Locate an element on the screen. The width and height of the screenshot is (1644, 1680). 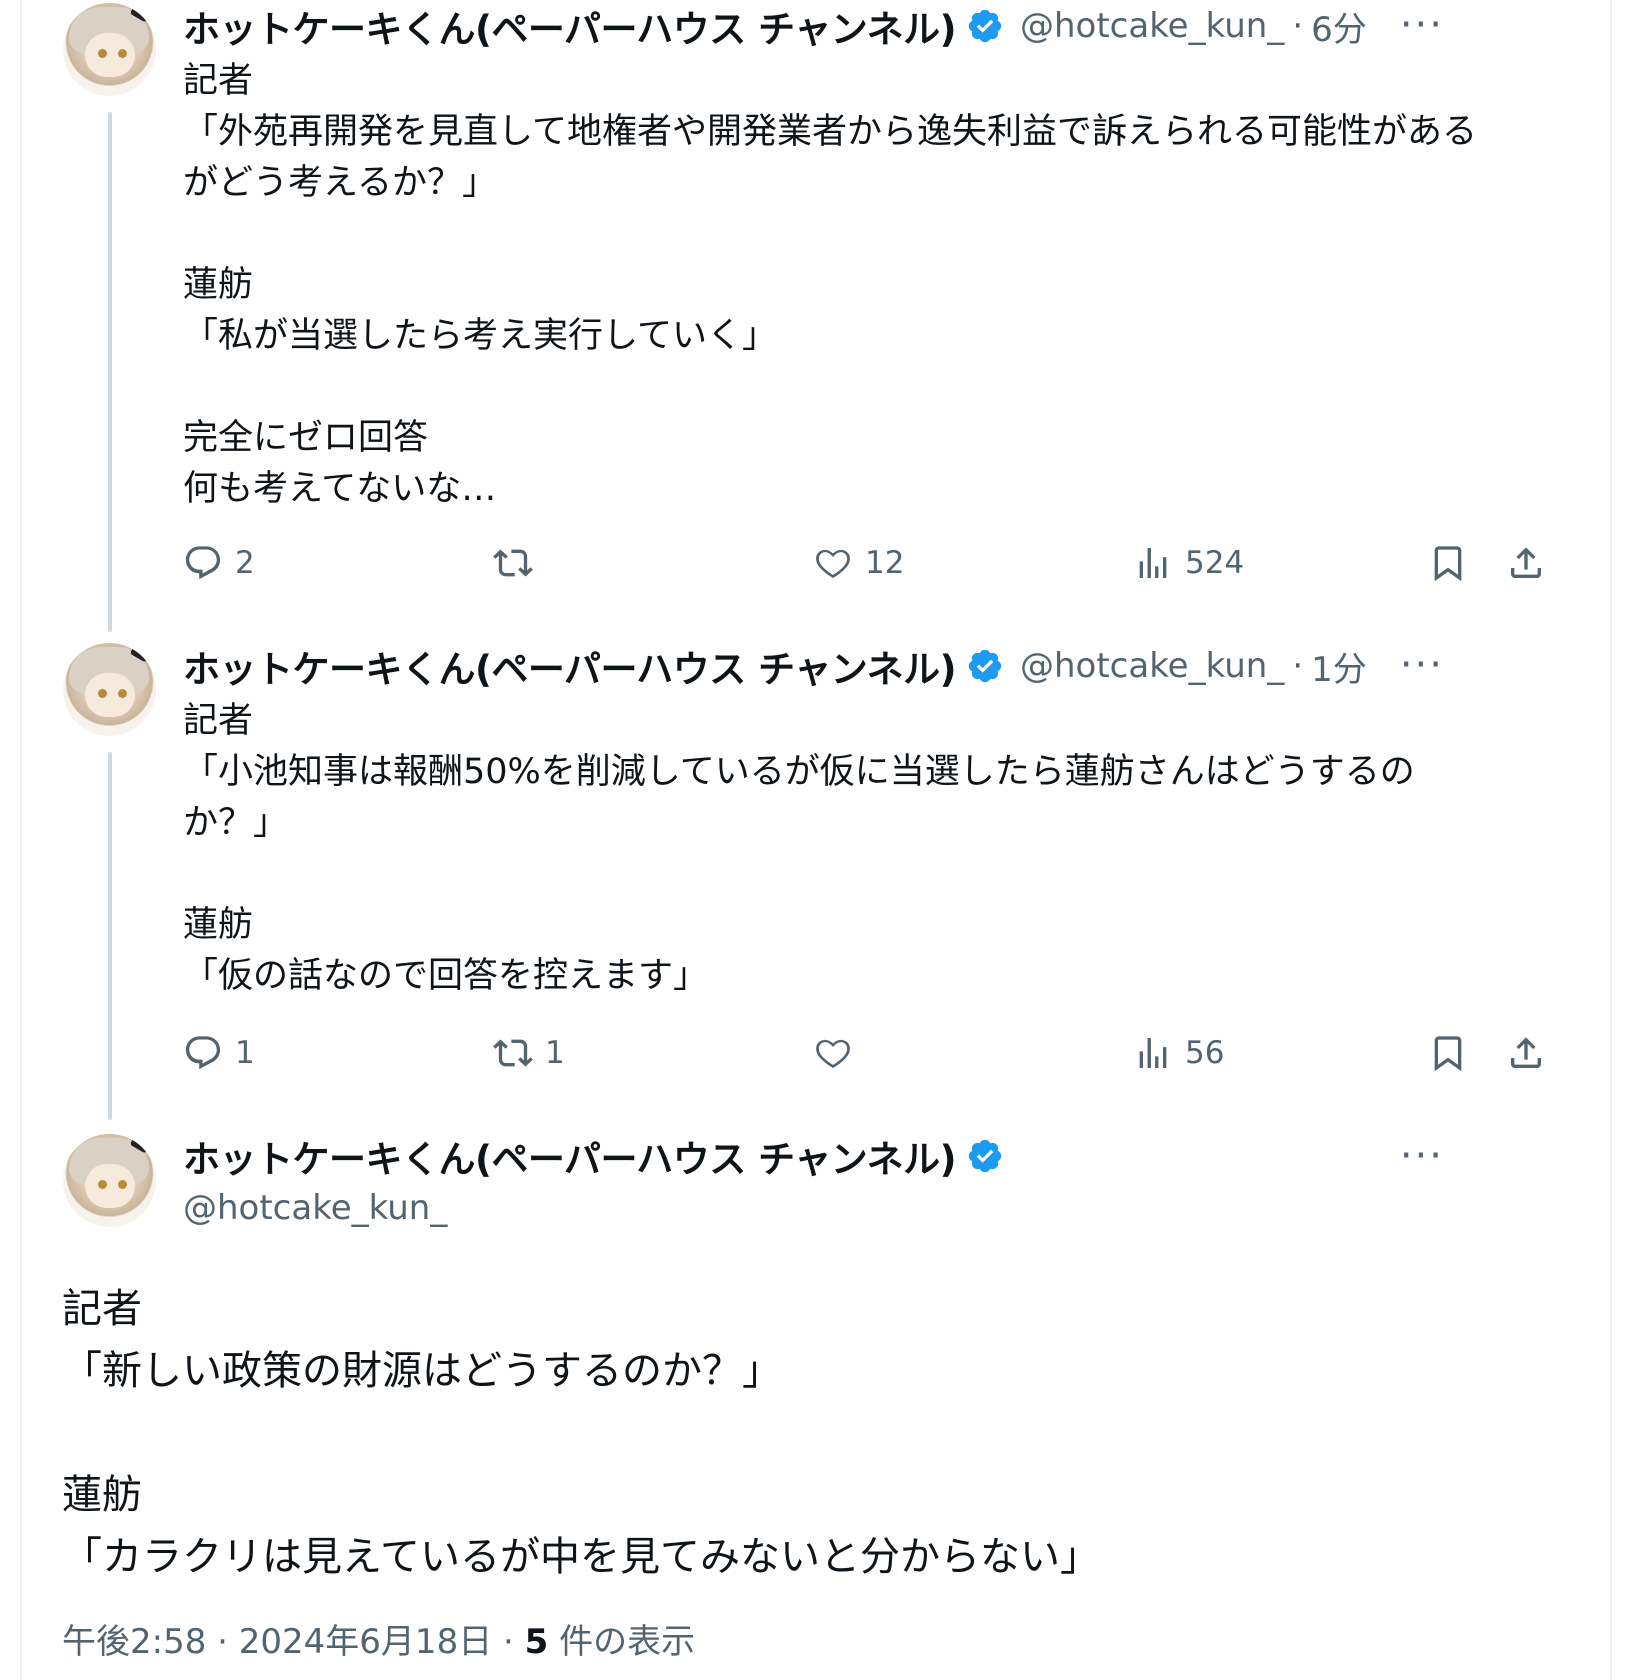
text-line: 「私が当選したら考え実行していく」 is located at coordinates (480, 336).